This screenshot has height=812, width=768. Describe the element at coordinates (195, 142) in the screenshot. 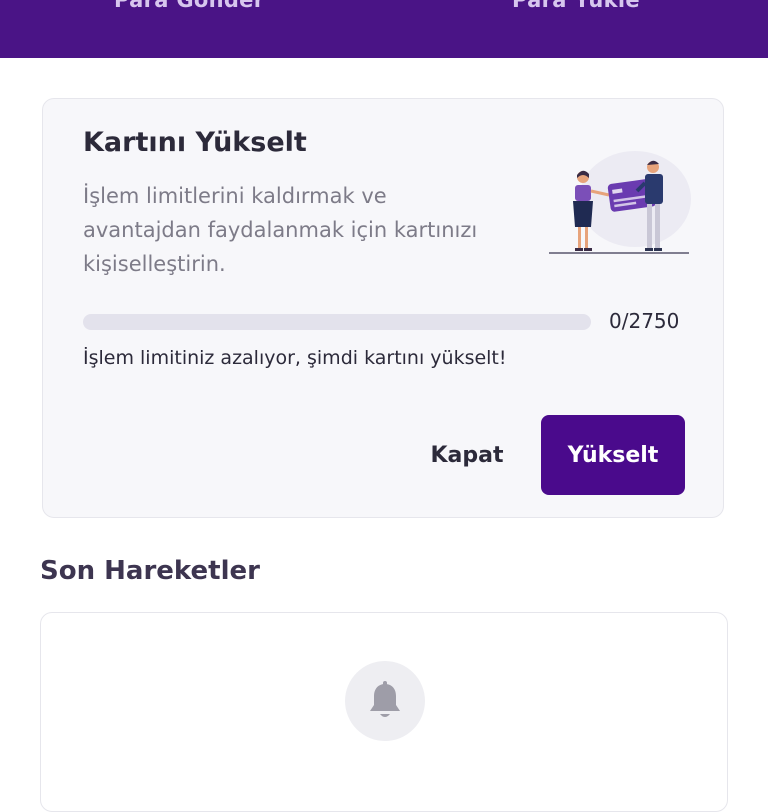

I see `card-title: Kartını Yükselt` at that location.